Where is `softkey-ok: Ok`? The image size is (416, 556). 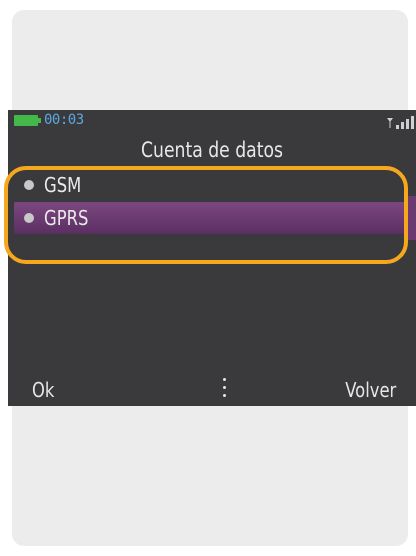
softkey-ok: Ok is located at coordinates (43, 390).